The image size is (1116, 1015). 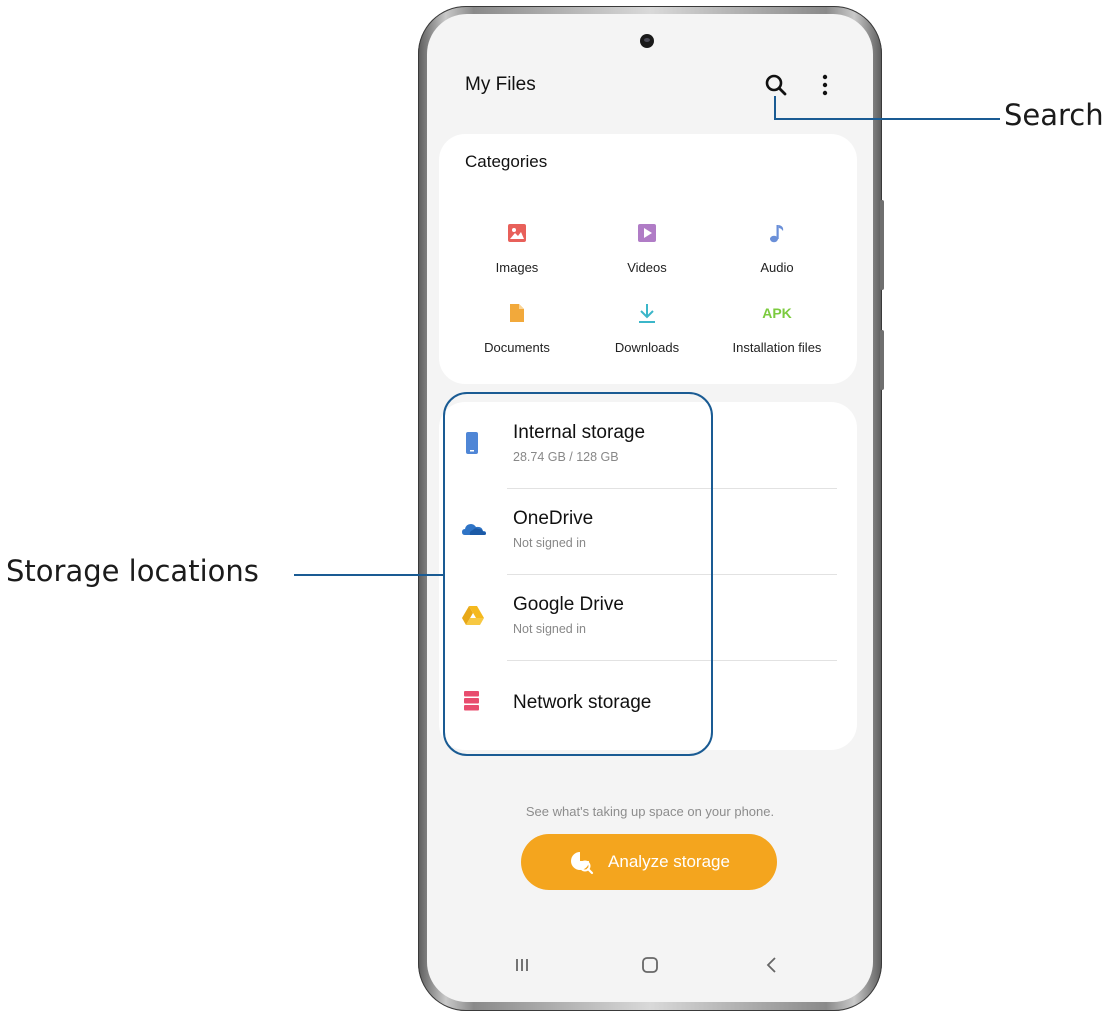 I want to click on category-audio: Audio, so click(x=777, y=248).